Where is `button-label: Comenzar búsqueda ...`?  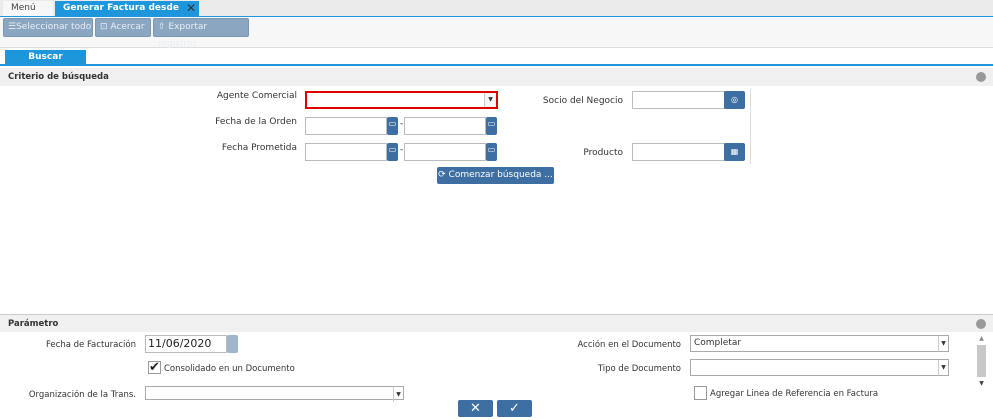 button-label: Comenzar búsqueda ... is located at coordinates (500, 175).